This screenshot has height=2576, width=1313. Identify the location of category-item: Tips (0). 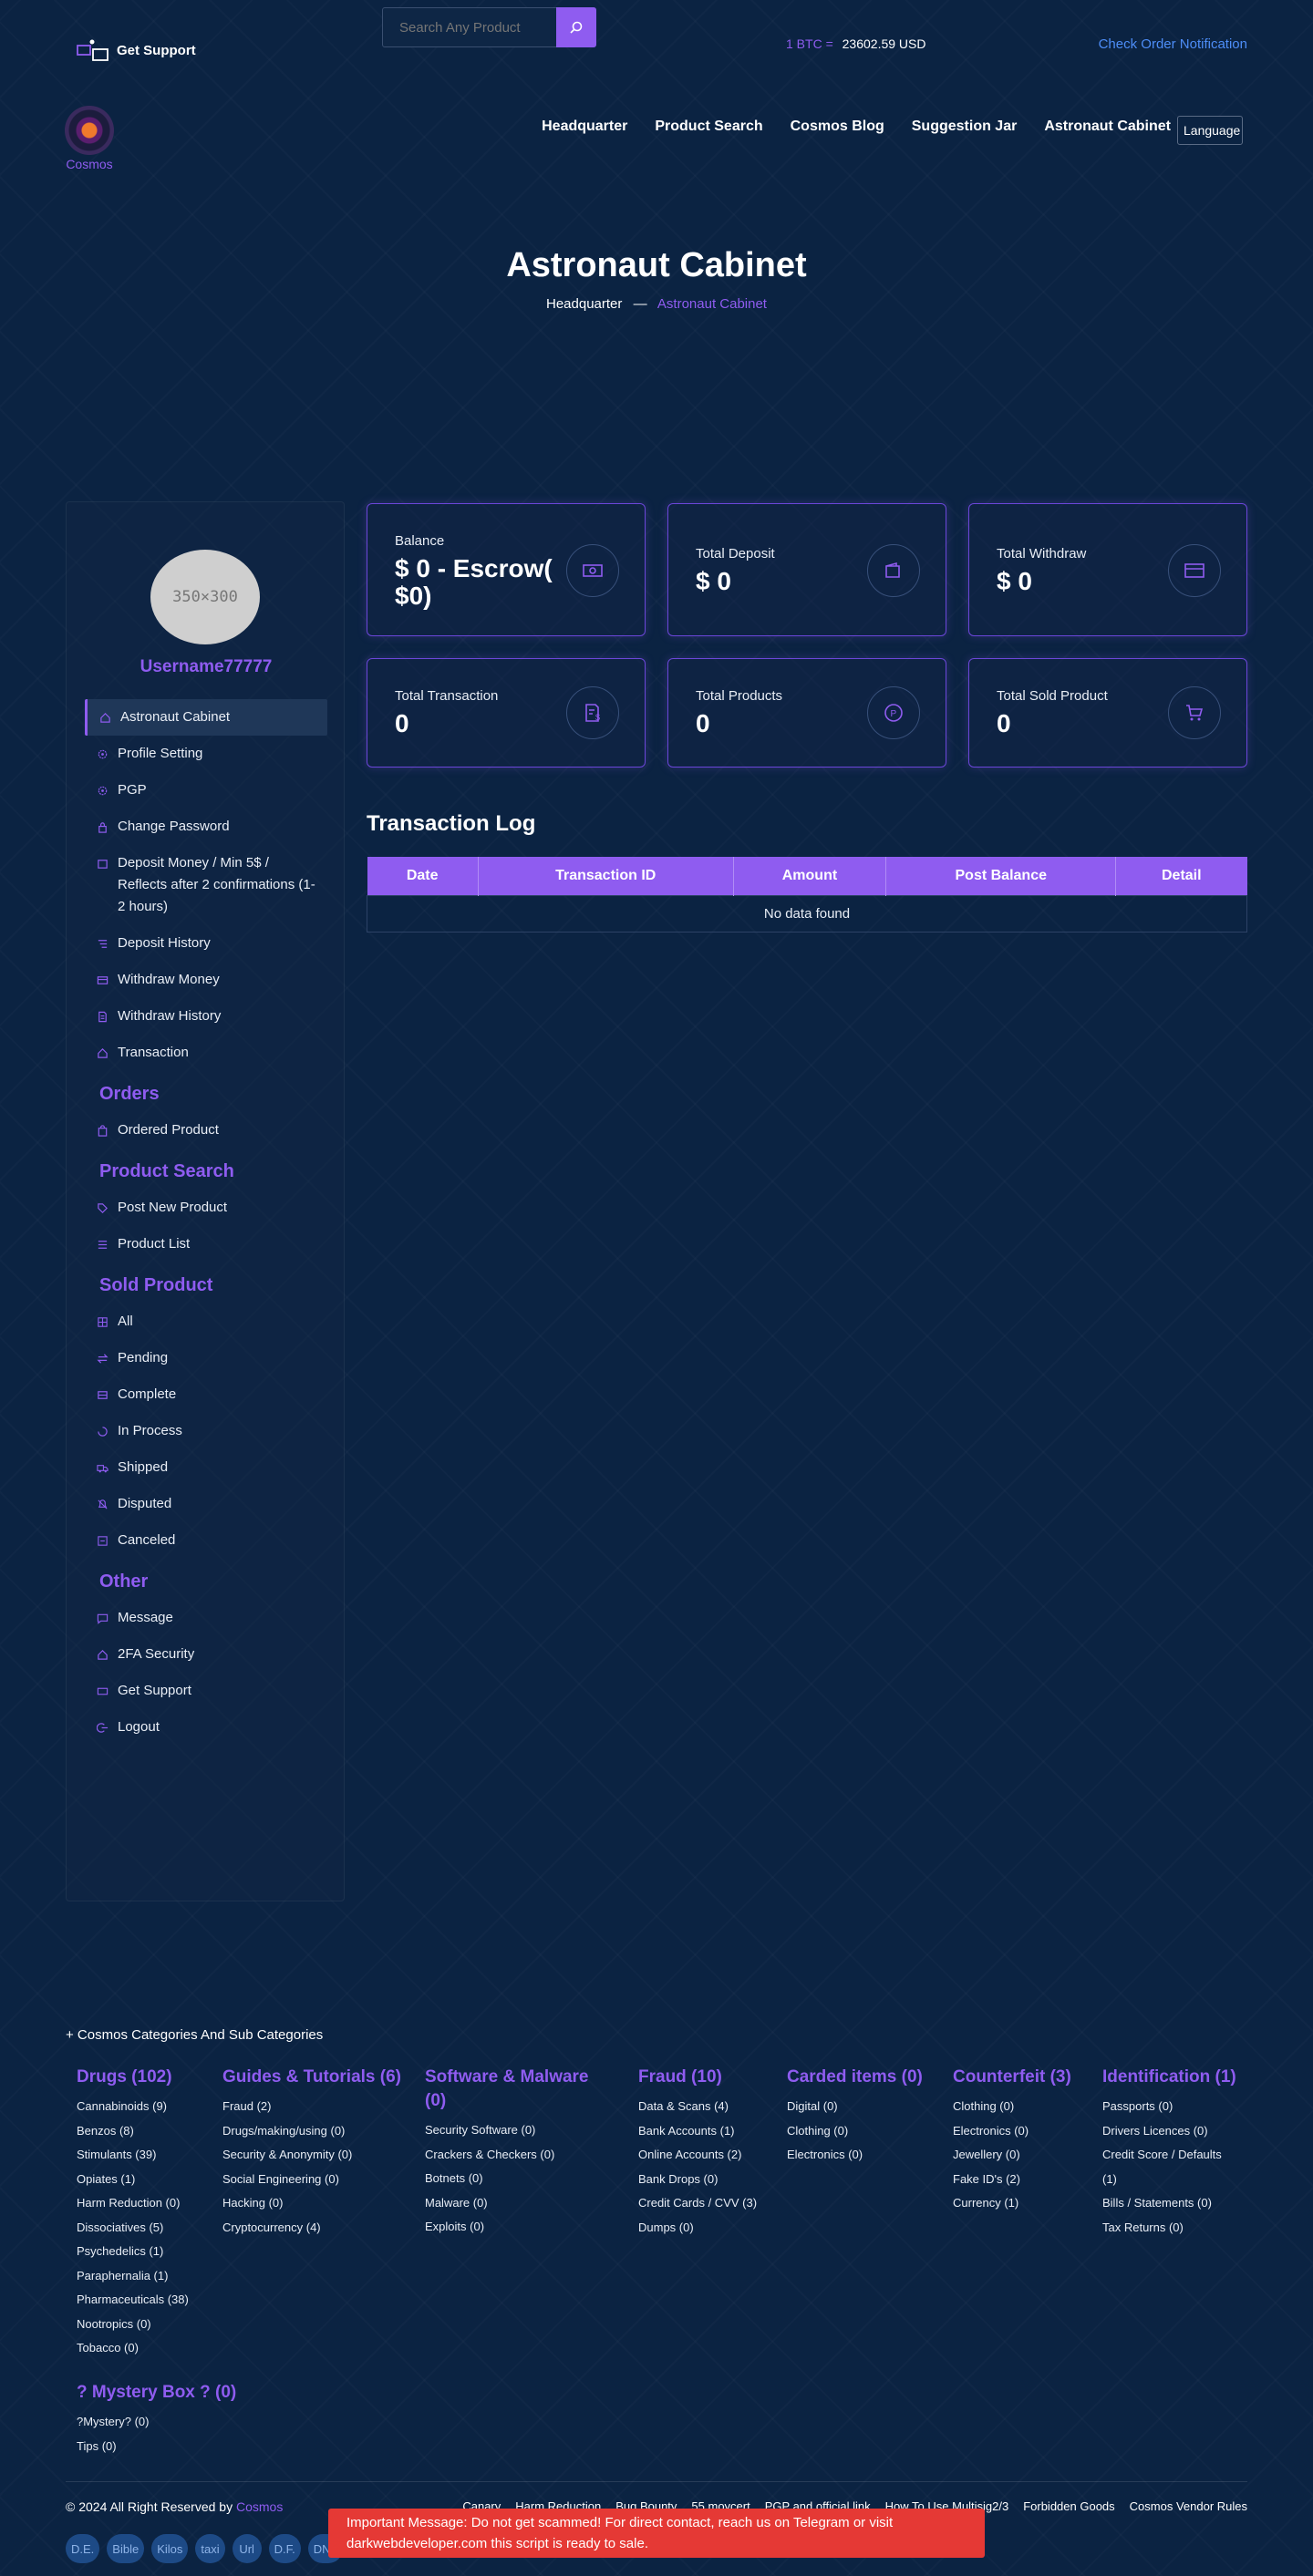
(177, 2447).